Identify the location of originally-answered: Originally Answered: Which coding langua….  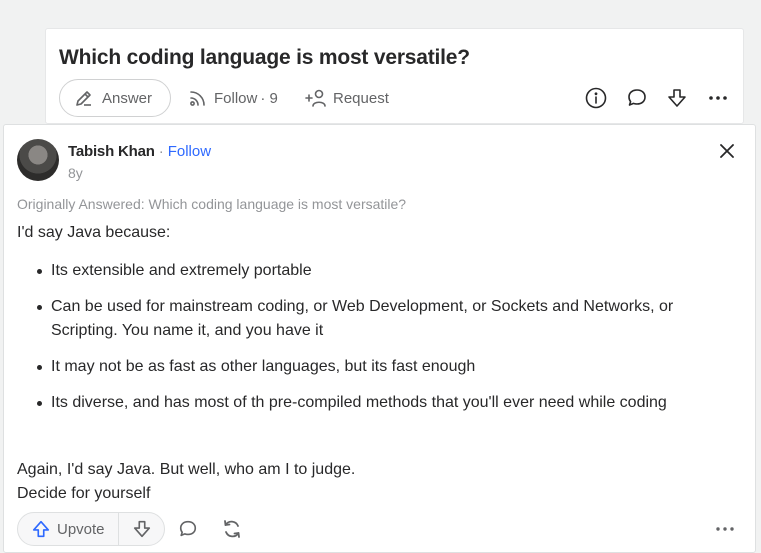
(211, 204).